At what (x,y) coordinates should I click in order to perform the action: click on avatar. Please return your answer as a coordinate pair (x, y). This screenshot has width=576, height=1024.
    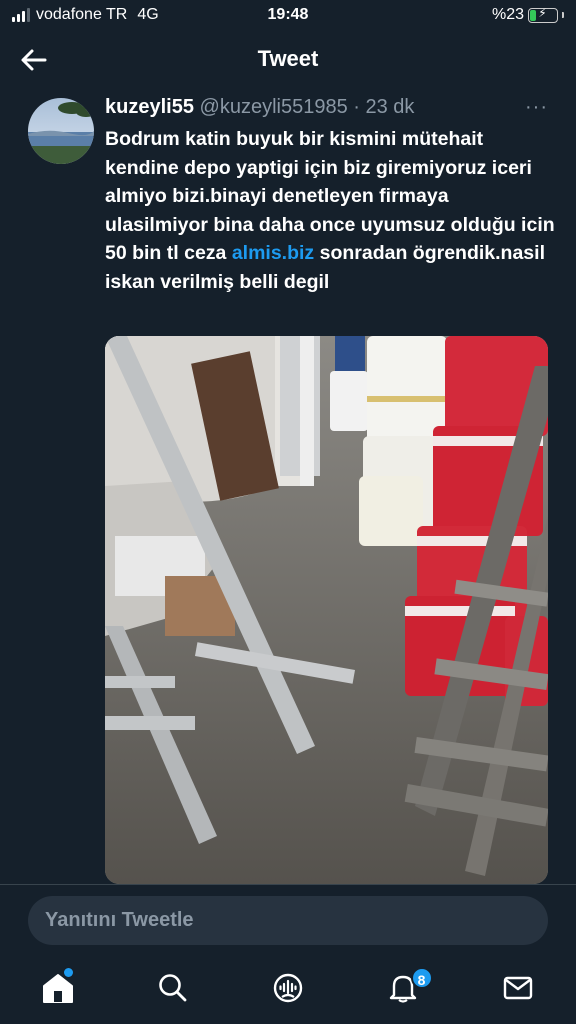
    Looking at the image, I should click on (61, 131).